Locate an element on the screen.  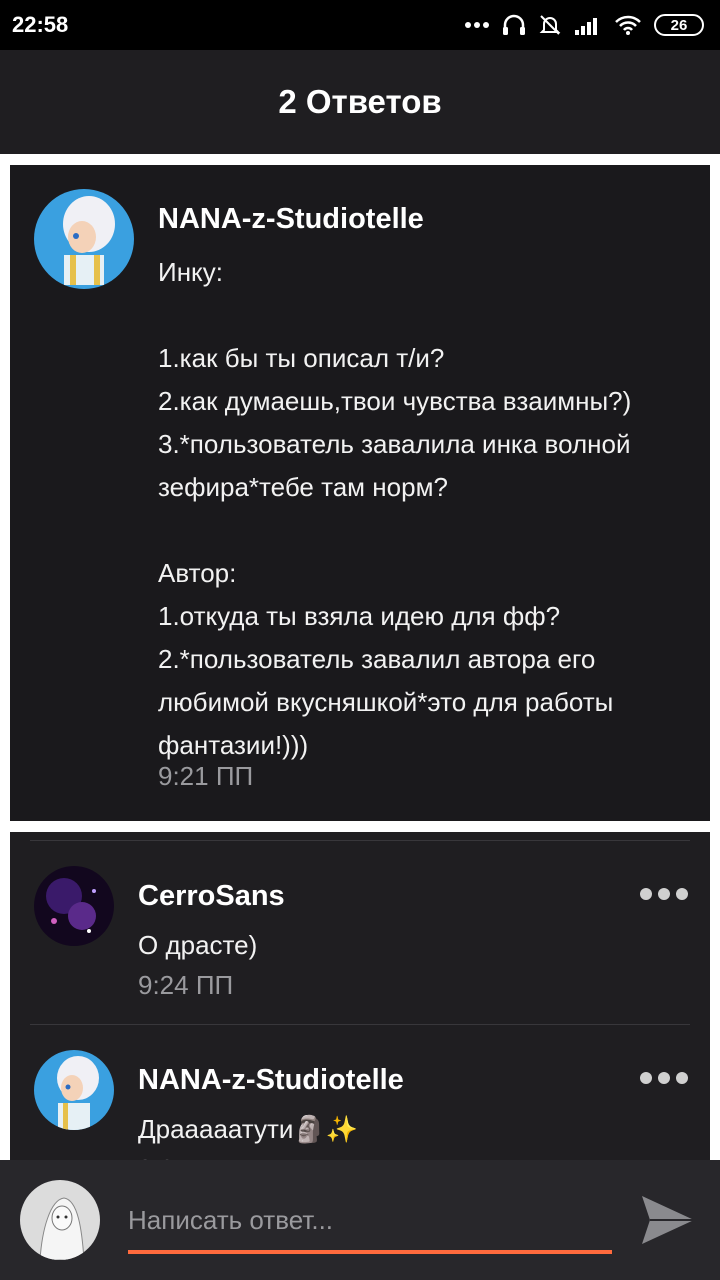
wifi-icon is located at coordinates (628, 25).